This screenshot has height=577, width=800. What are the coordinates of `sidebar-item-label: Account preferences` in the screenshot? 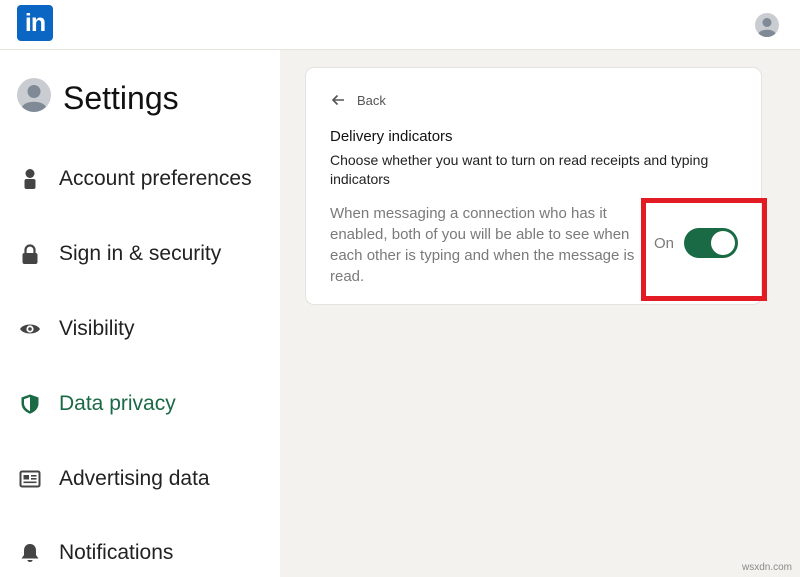 It's located at (155, 178).